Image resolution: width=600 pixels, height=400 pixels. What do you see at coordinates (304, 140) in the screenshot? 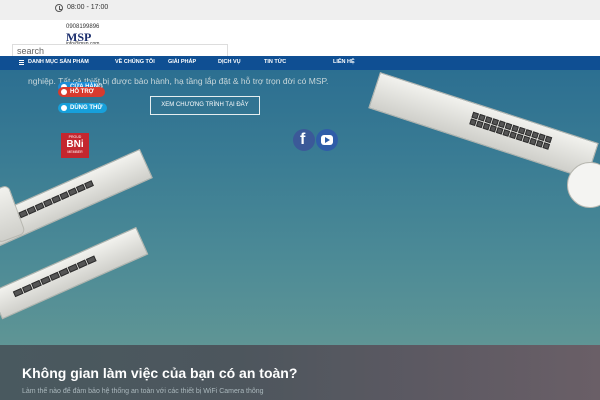
I see `facebook-icon` at bounding box center [304, 140].